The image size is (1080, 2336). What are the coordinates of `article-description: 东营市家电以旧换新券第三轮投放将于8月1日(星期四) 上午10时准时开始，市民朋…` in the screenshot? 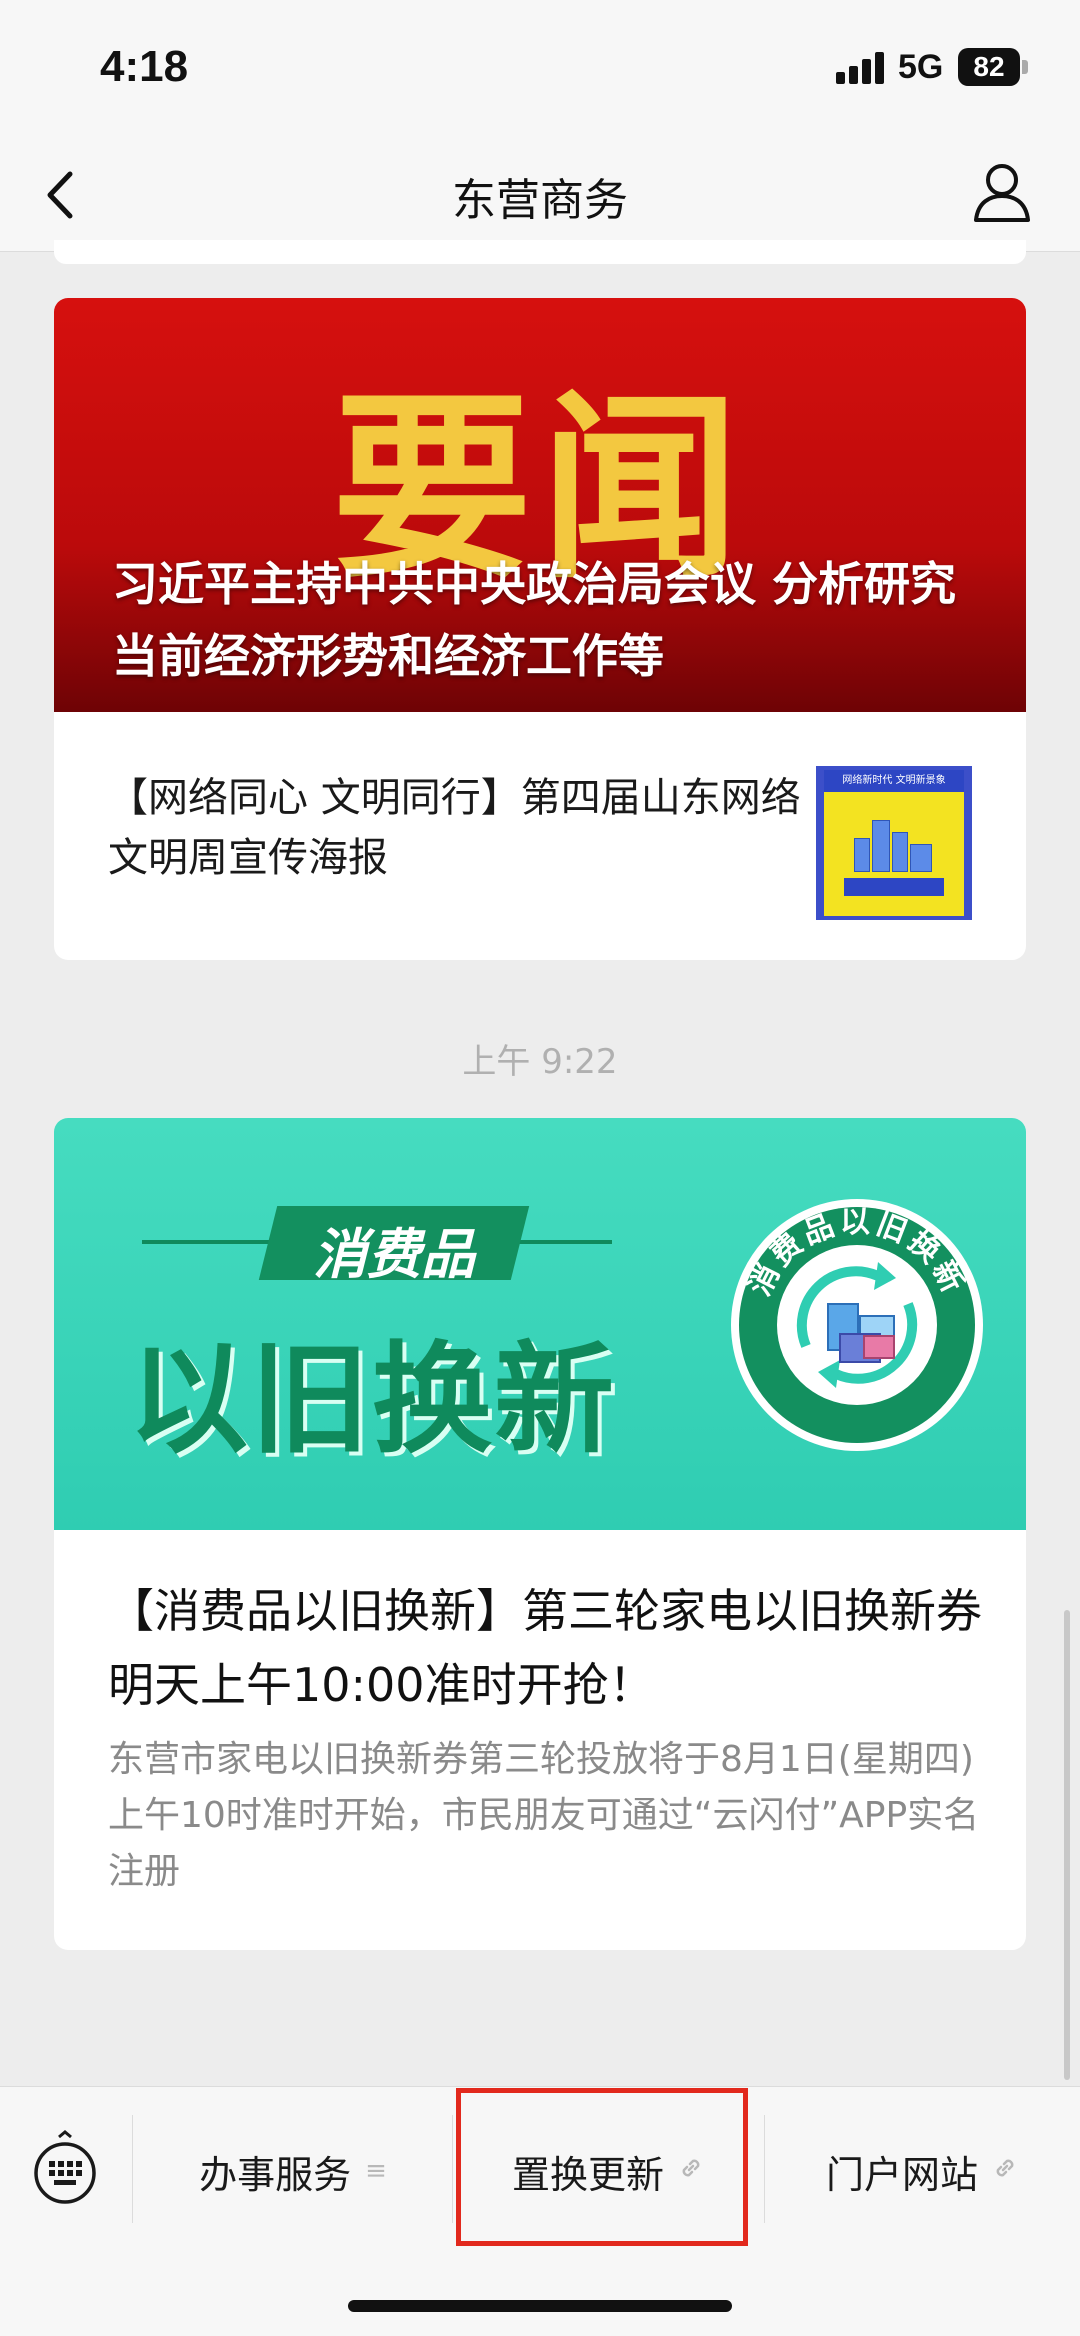 It's located at (544, 1815).